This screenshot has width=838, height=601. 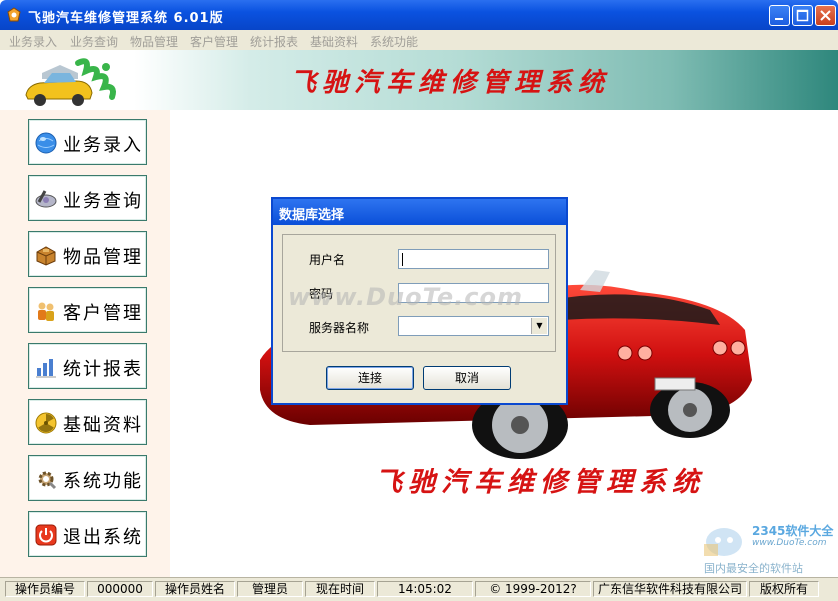 I want to click on menu-item-reports: 统计报表, so click(x=274, y=41).